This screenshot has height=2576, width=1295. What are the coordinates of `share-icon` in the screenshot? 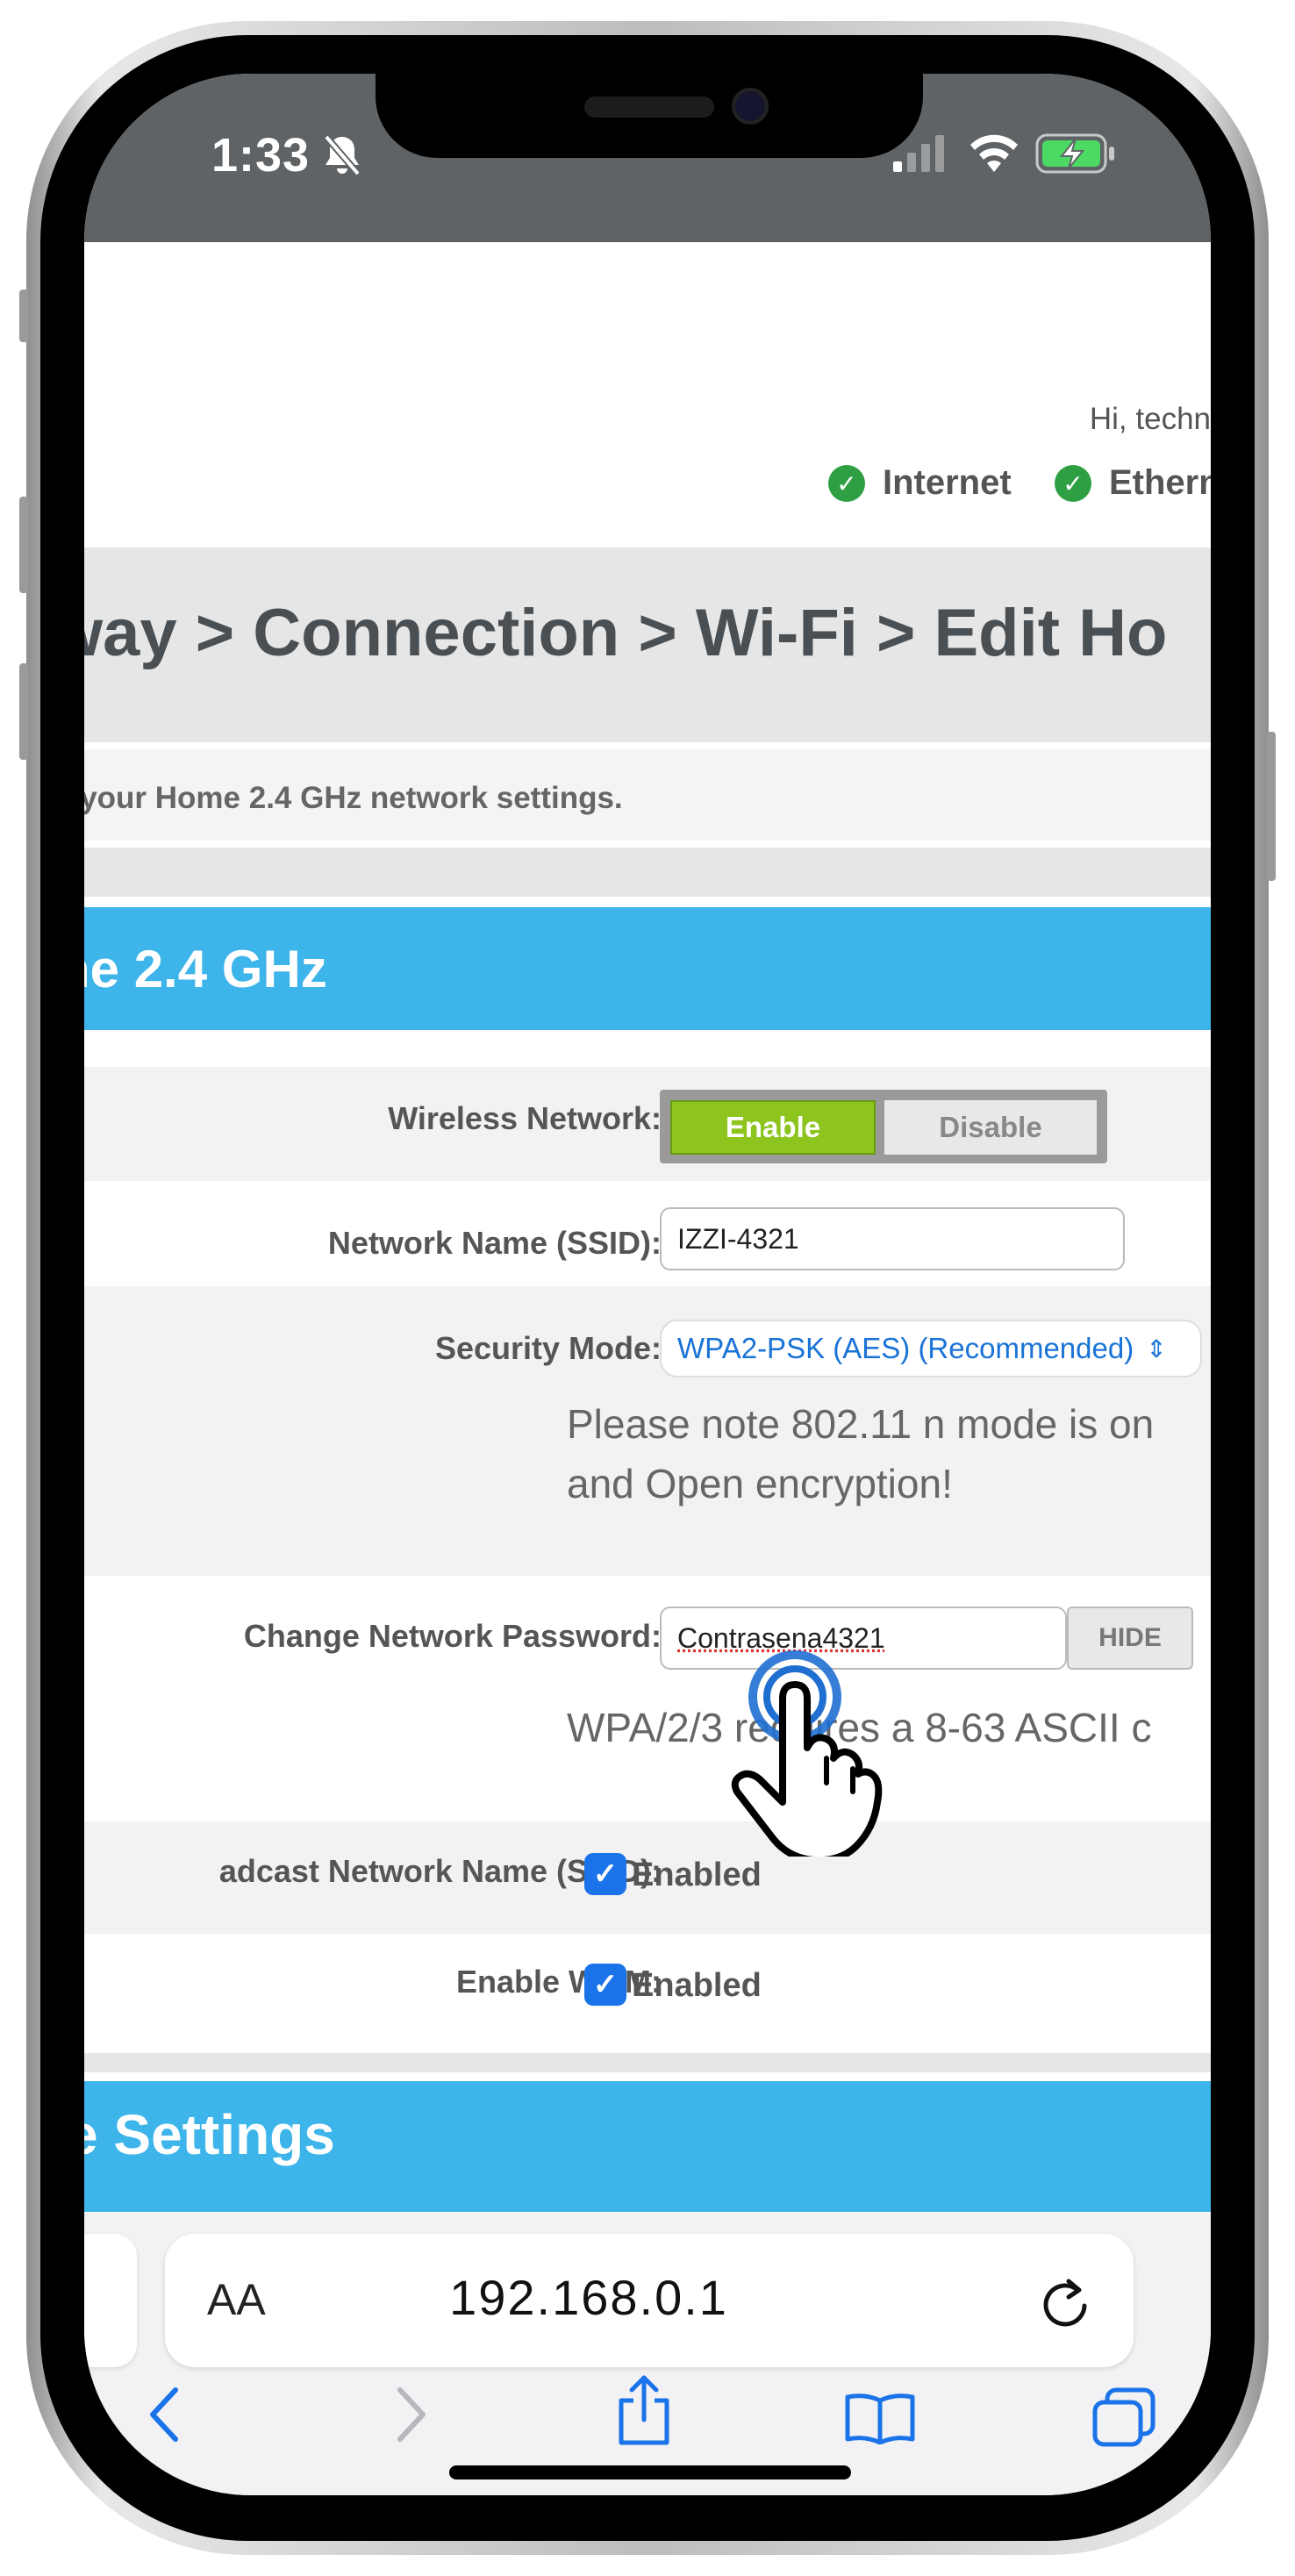 It's located at (644, 2412).